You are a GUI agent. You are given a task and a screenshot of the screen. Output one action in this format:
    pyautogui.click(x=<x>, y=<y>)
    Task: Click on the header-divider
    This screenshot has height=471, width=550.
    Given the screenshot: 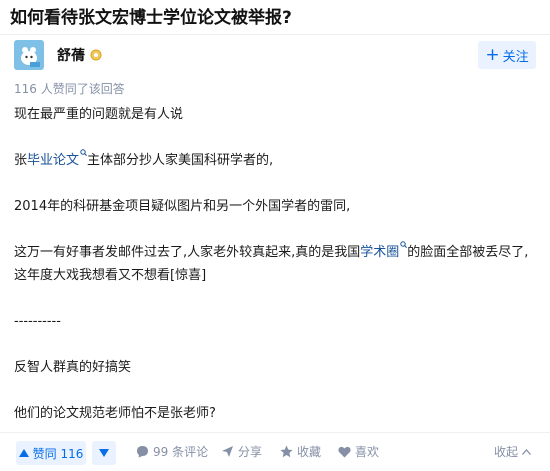 What is the action you would take?
    pyautogui.click(x=275, y=34)
    